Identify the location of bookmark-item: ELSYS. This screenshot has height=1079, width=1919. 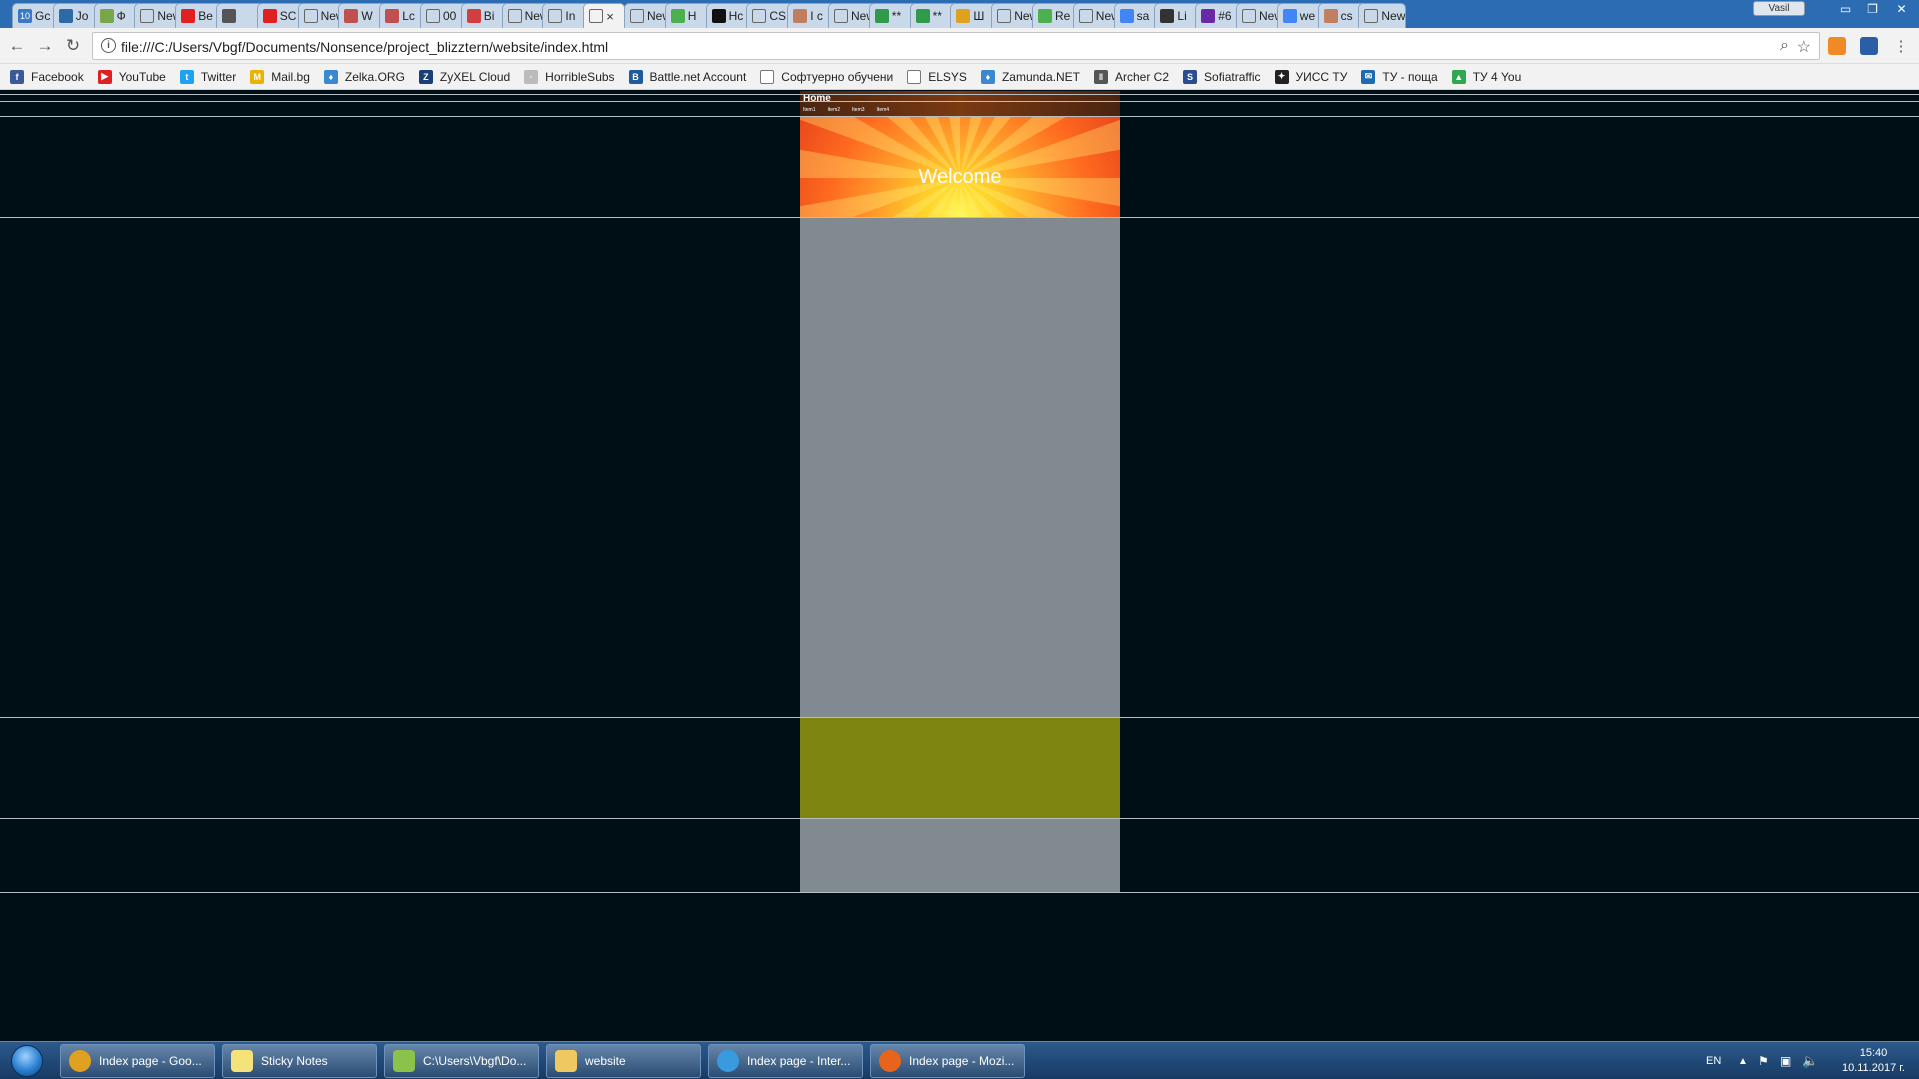
(937, 76).